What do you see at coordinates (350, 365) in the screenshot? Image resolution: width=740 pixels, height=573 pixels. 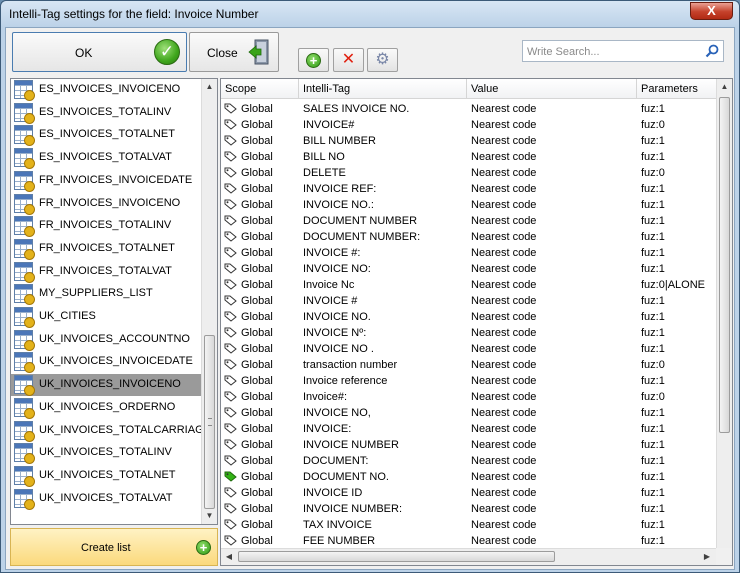 I see `cell-tag: transaction number` at bounding box center [350, 365].